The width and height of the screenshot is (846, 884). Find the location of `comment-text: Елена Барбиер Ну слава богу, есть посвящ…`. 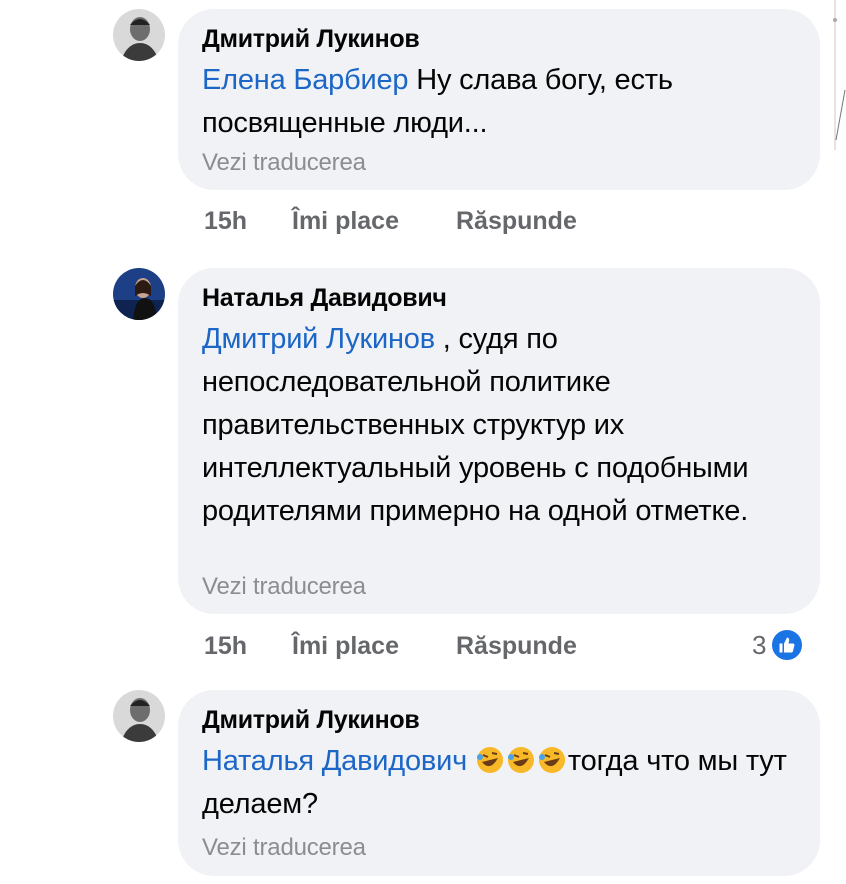

comment-text: Елена Барбиер Ну слава богу, есть посвящ… is located at coordinates (501, 102).